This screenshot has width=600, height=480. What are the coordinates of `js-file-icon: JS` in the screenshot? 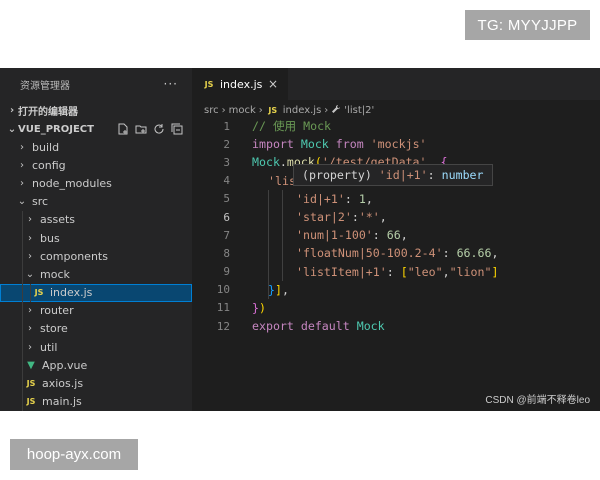 It's located at (39, 293).